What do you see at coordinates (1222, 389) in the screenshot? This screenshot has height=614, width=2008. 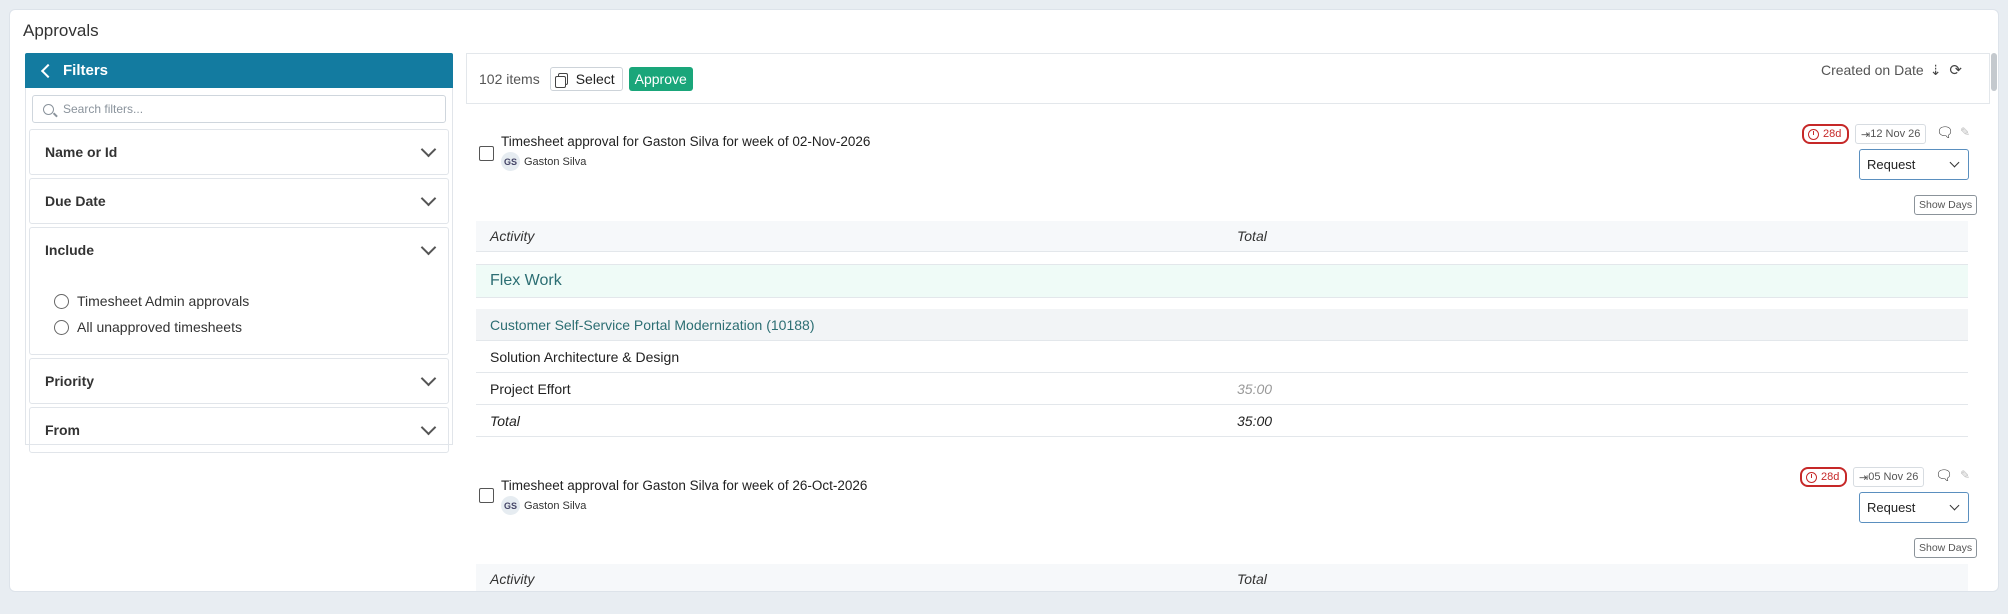 I see `table-row: Project Effort 35:00` at bounding box center [1222, 389].